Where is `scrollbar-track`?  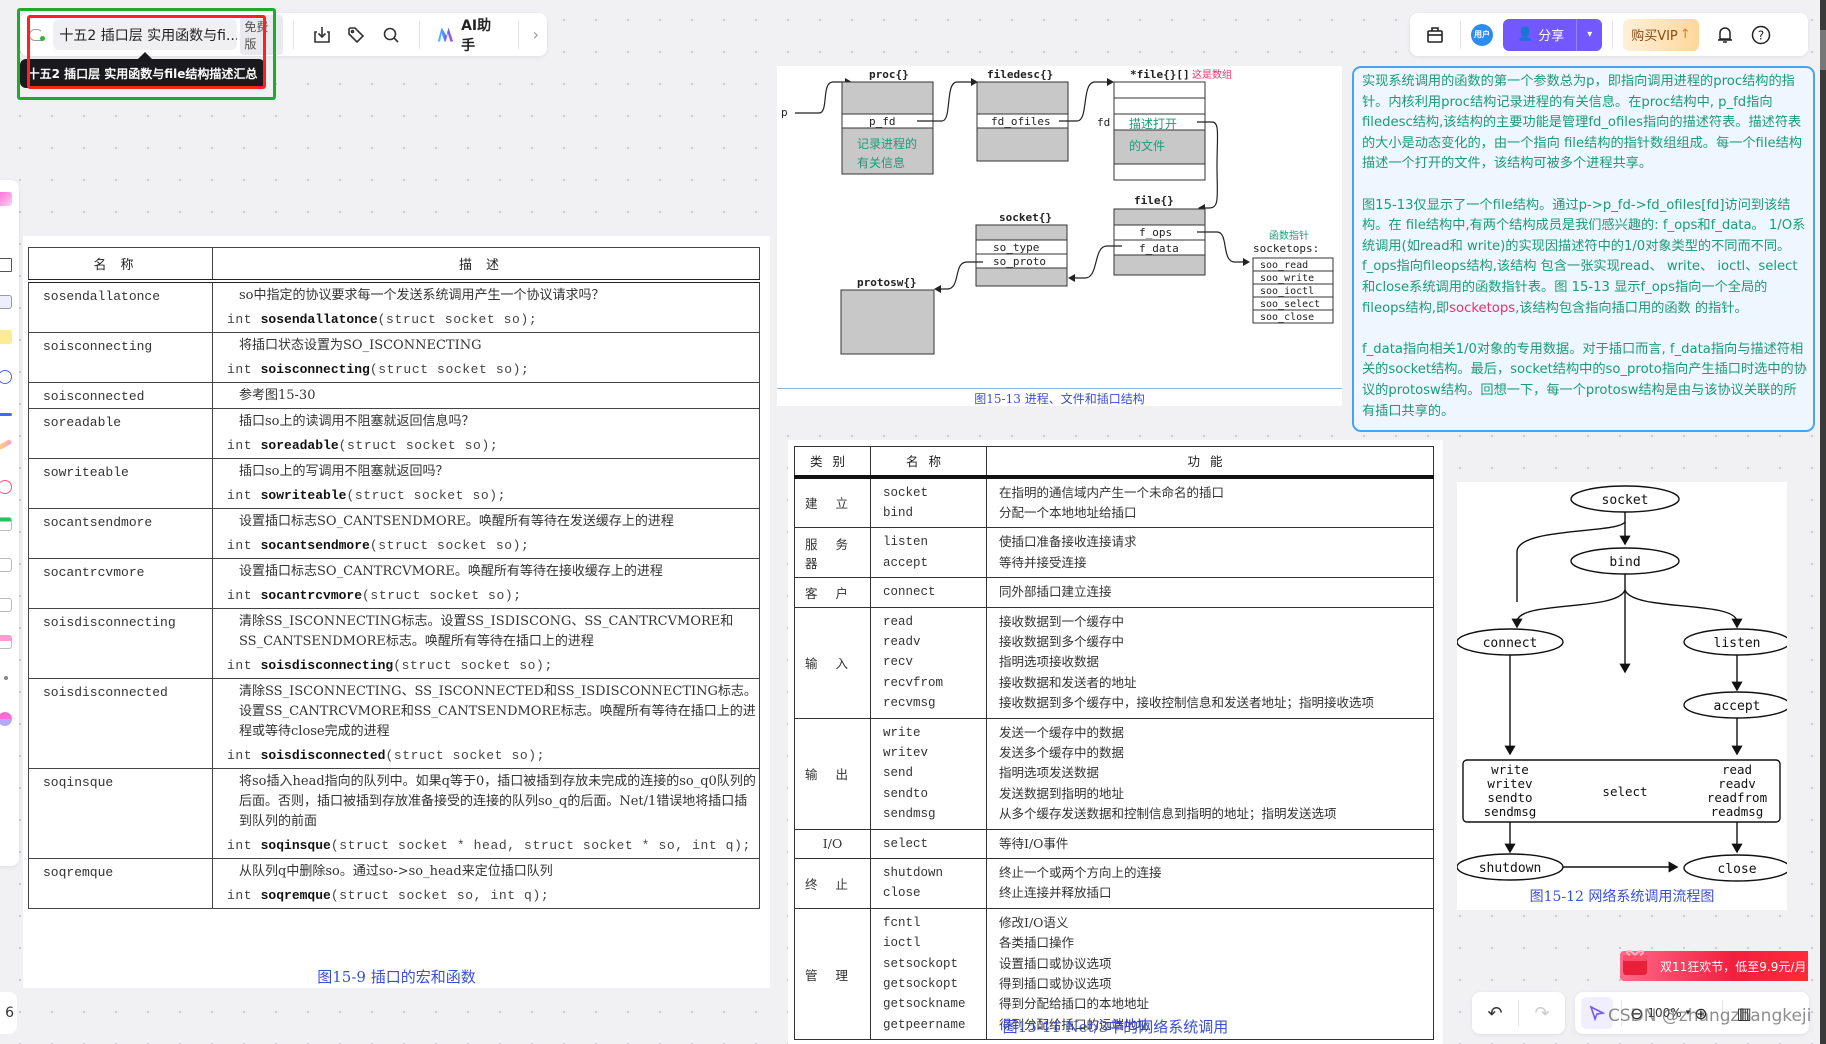
scrollbar-track is located at coordinates (1823, 522).